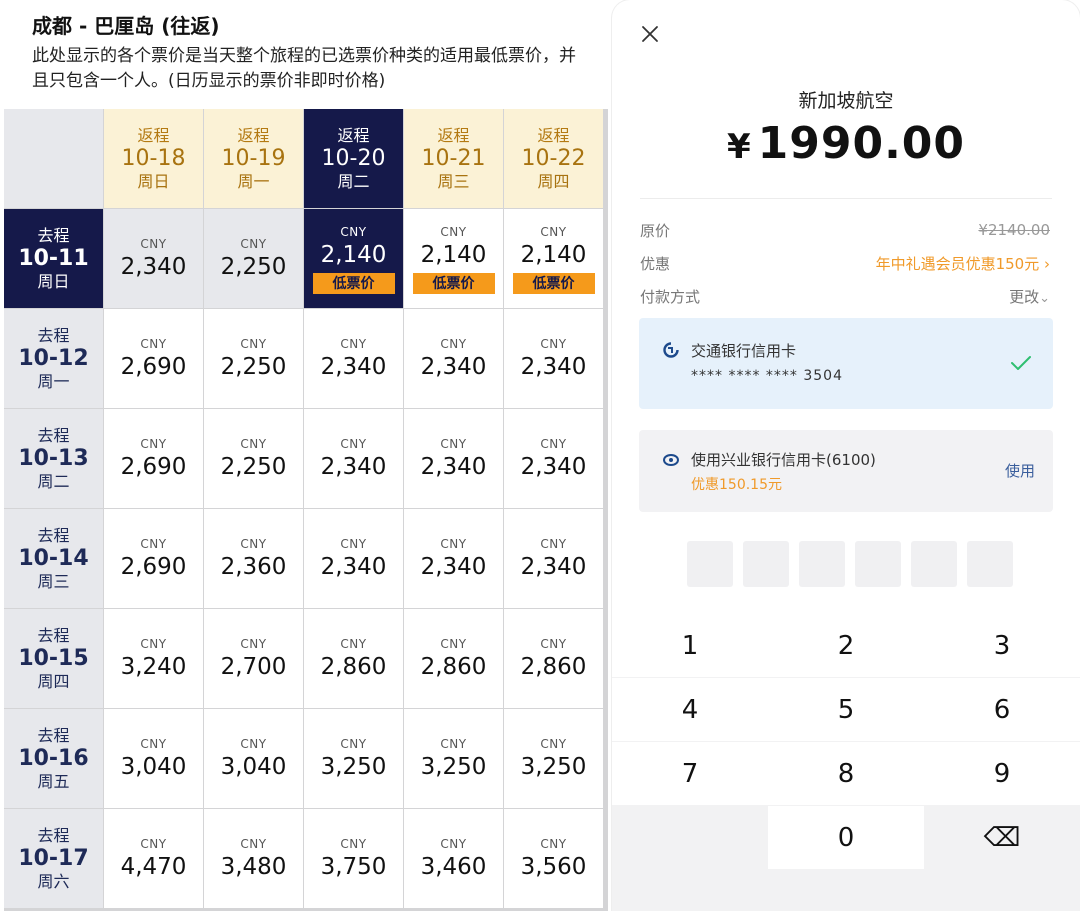 The width and height of the screenshot is (1080, 911). Describe the element at coordinates (846, 709) in the screenshot. I see `key-5: 5` at that location.